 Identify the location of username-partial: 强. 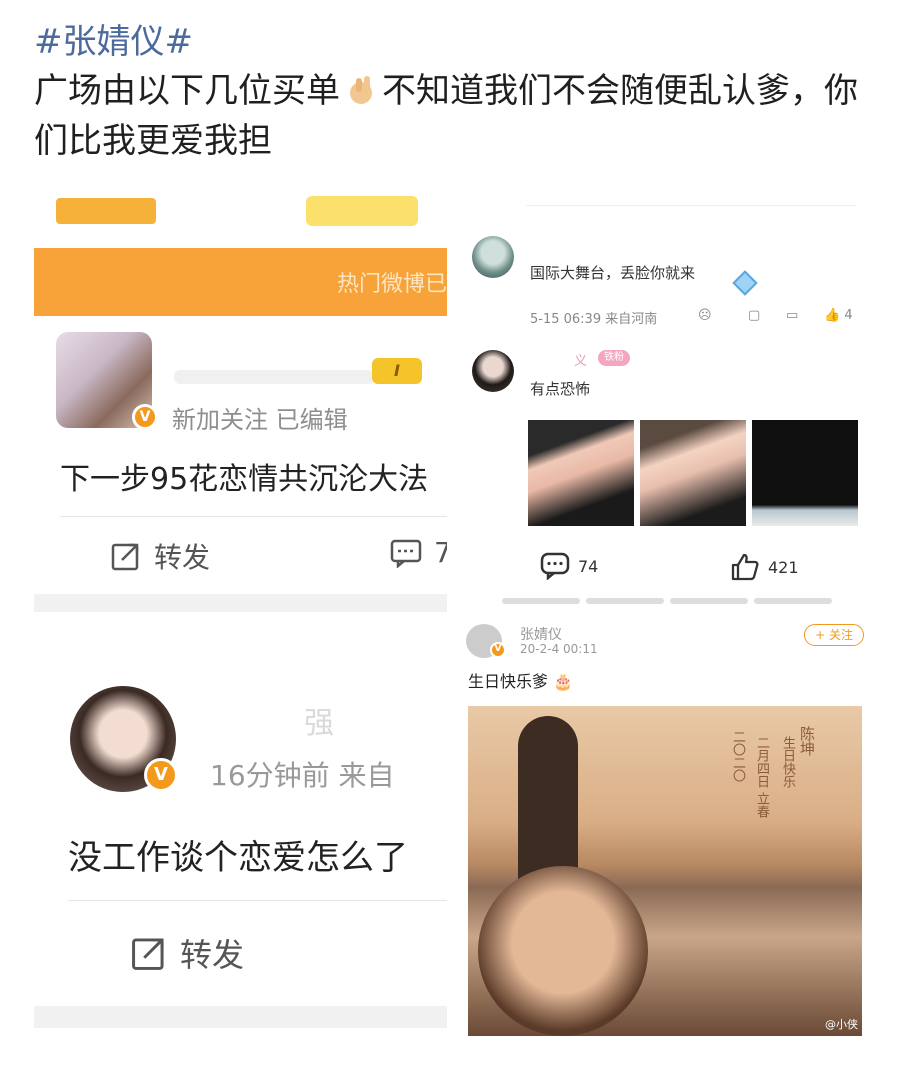
(319, 720).